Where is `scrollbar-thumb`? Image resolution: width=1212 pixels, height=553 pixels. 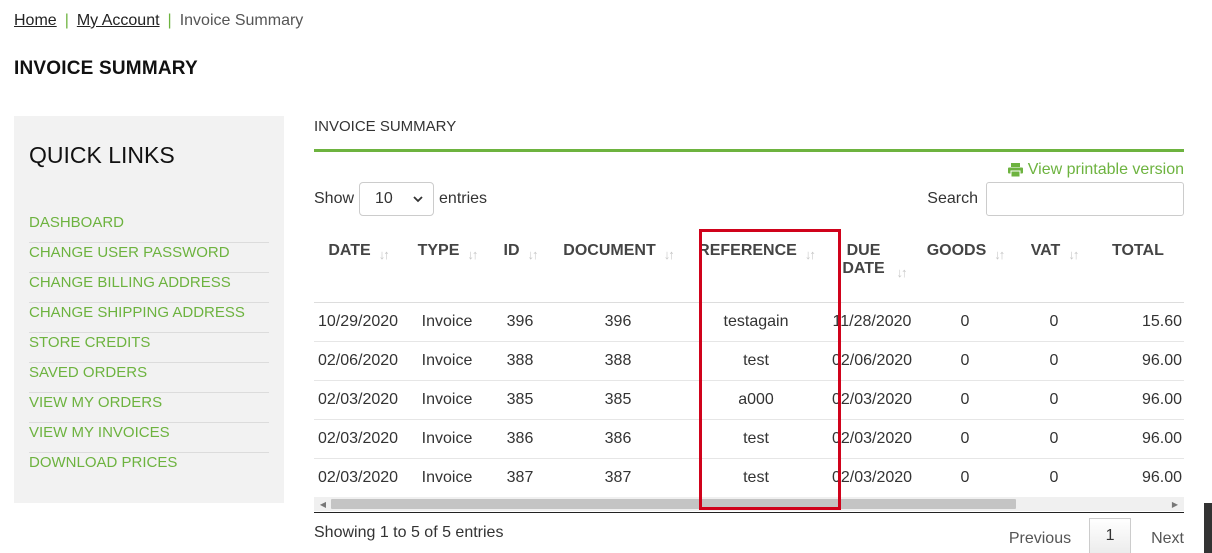
scrollbar-thumb is located at coordinates (673, 504).